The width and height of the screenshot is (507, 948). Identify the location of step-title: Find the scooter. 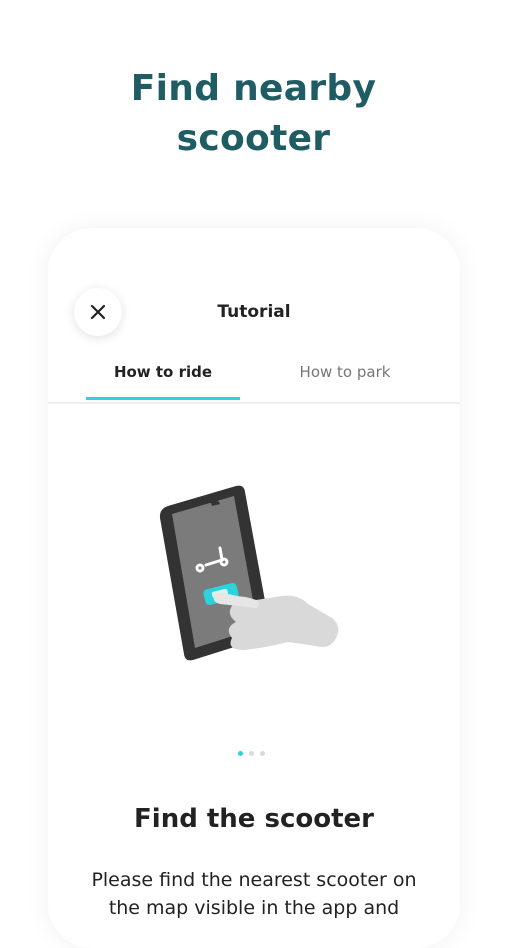
(254, 819).